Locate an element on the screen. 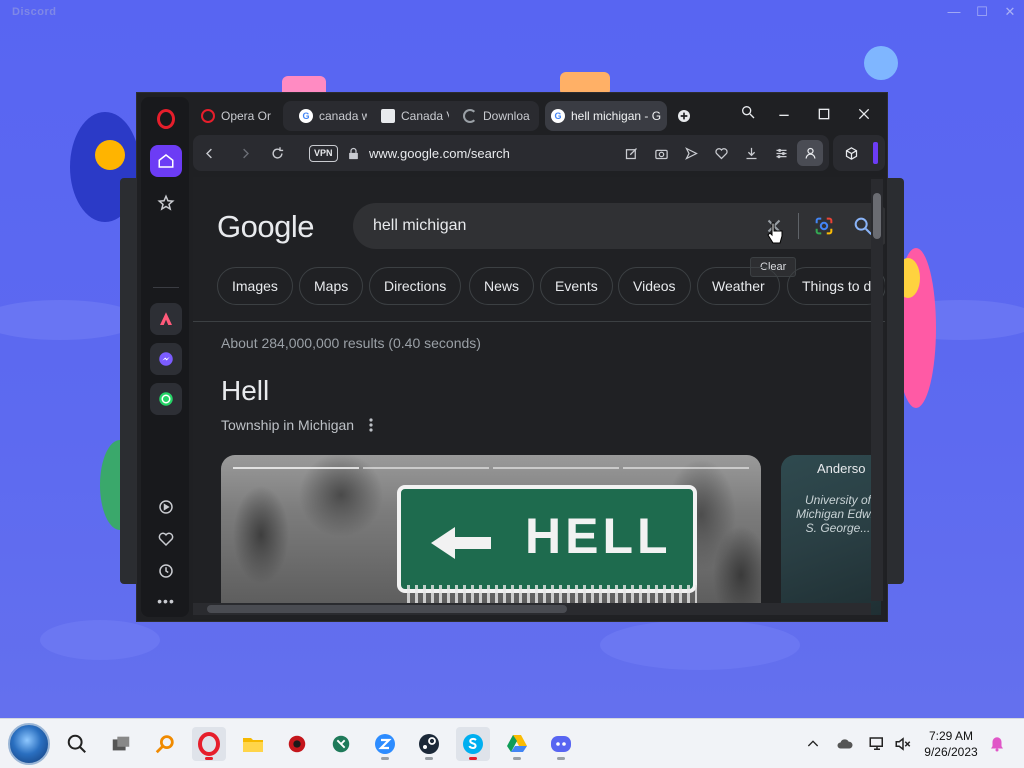 The height and width of the screenshot is (768, 1024). results-divider is located at coordinates (539, 321).